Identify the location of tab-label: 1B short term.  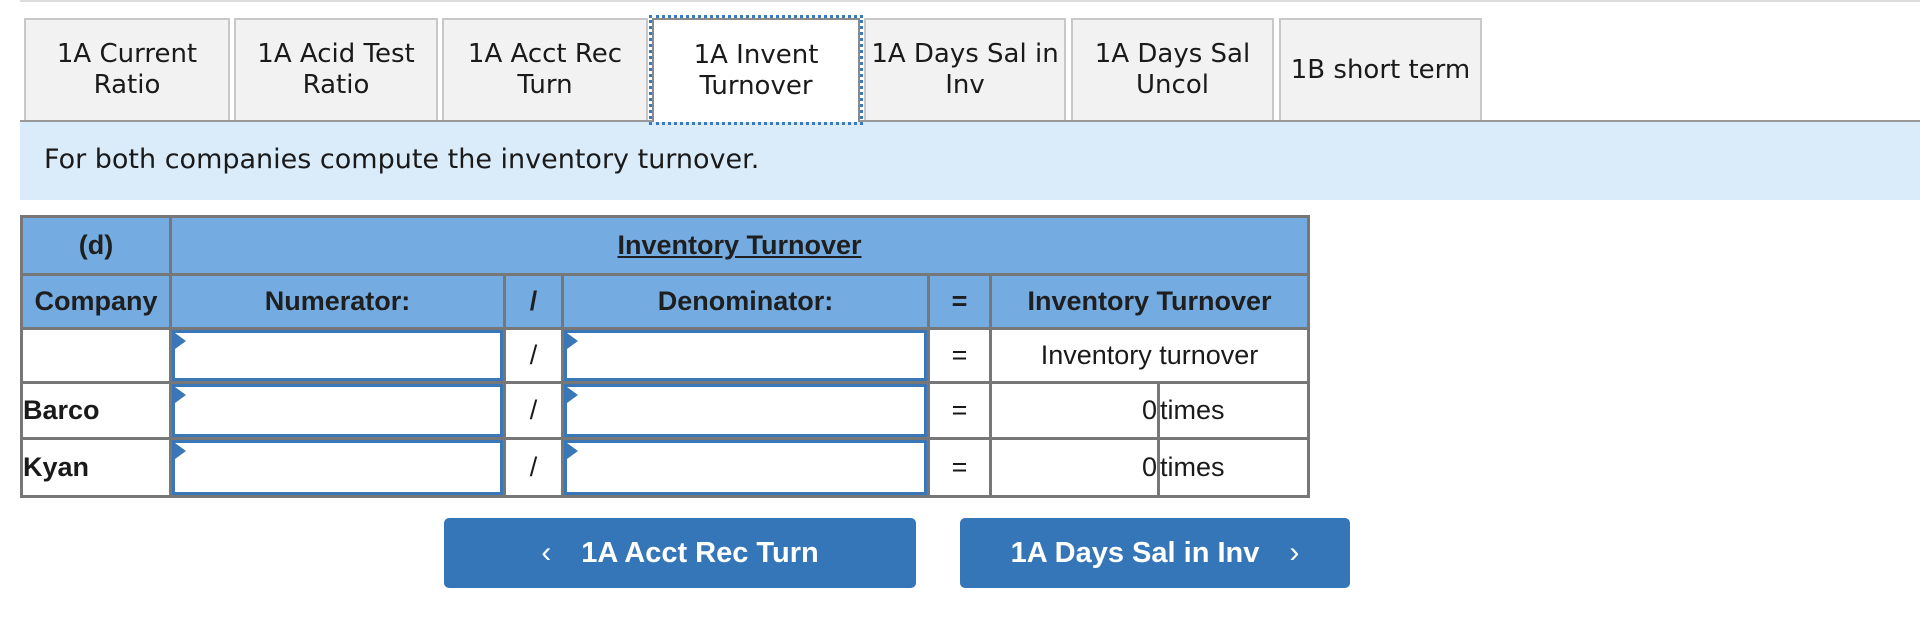
(1380, 69).